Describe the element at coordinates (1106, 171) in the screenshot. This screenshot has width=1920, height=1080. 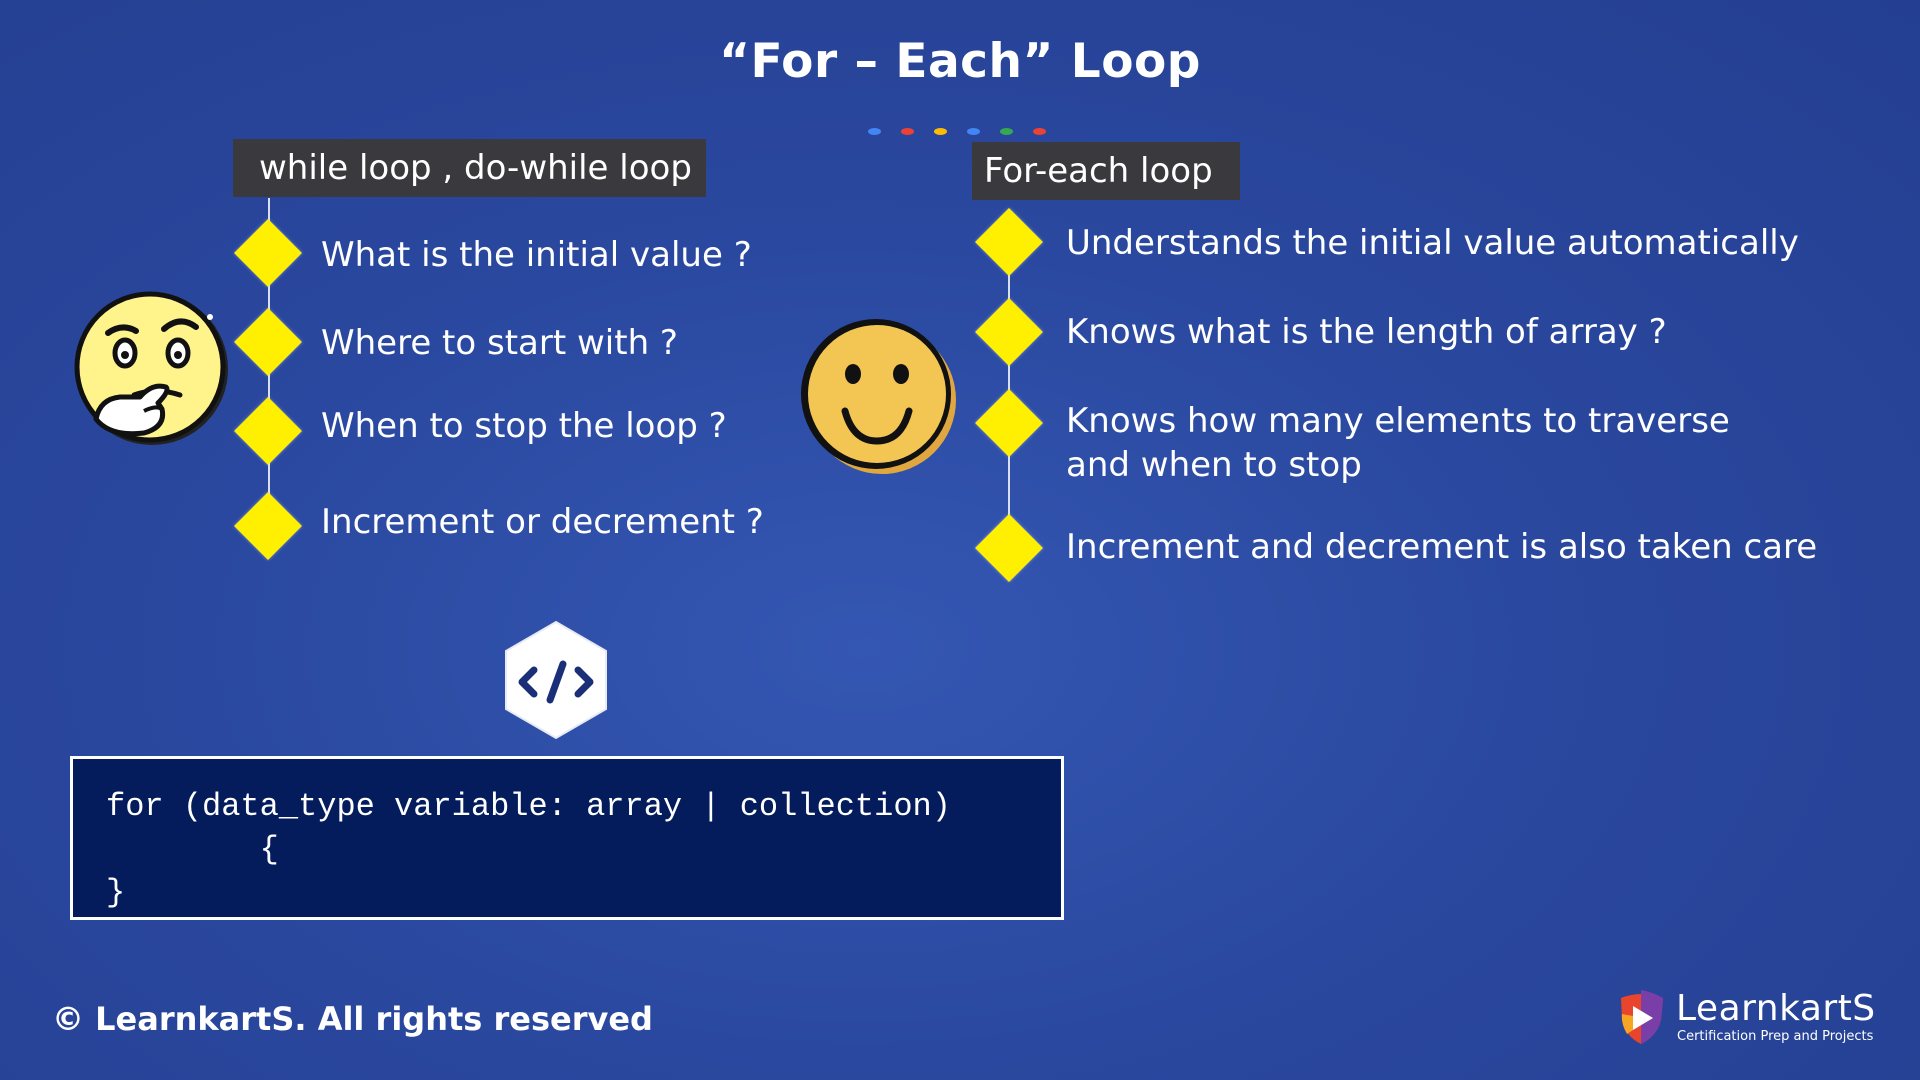
I see `right-panel-header: For-each loop` at that location.